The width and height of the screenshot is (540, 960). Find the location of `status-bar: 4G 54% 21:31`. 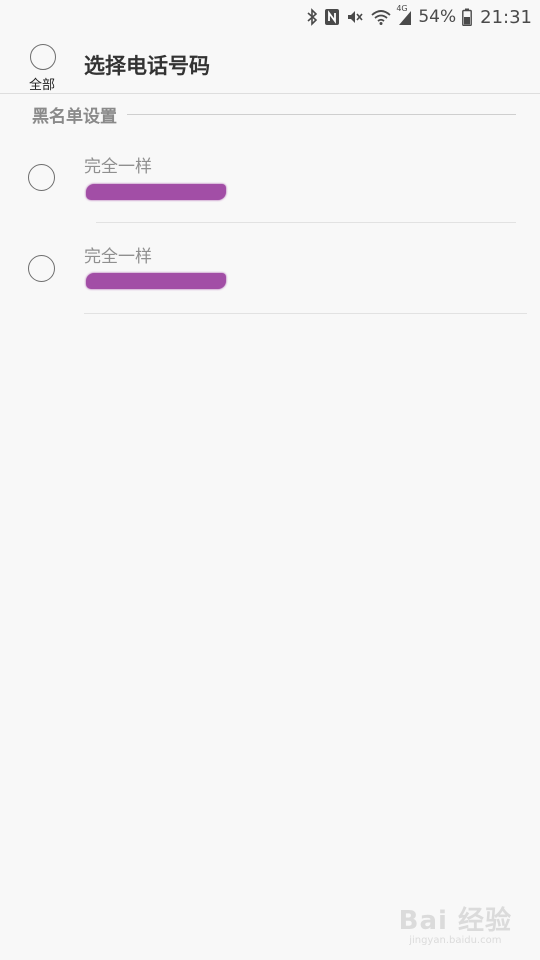

status-bar: 4G 54% 21:31 is located at coordinates (270, 17).